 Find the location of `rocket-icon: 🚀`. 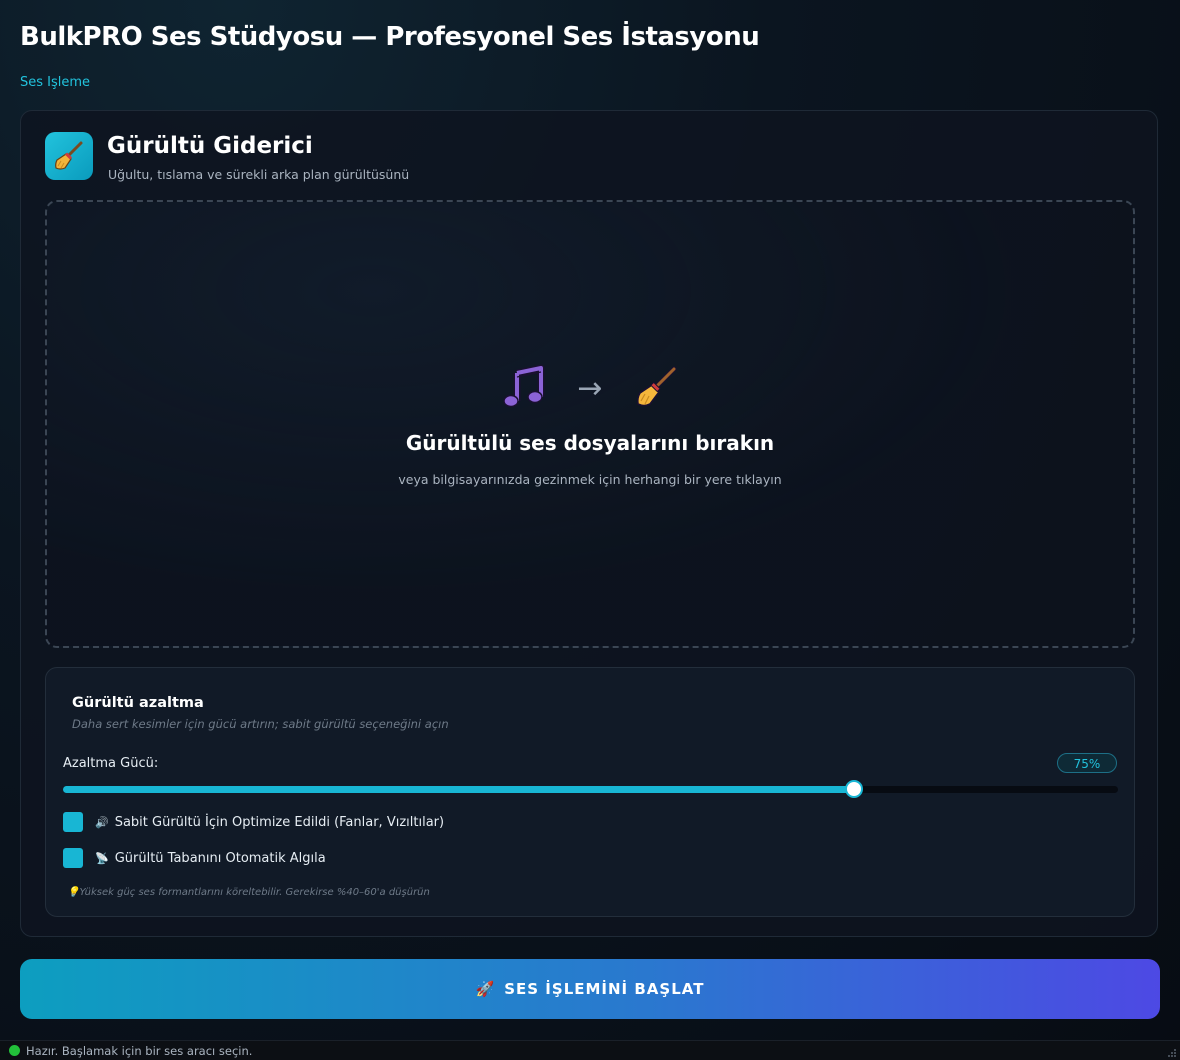

rocket-icon: 🚀 is located at coordinates (485, 989).